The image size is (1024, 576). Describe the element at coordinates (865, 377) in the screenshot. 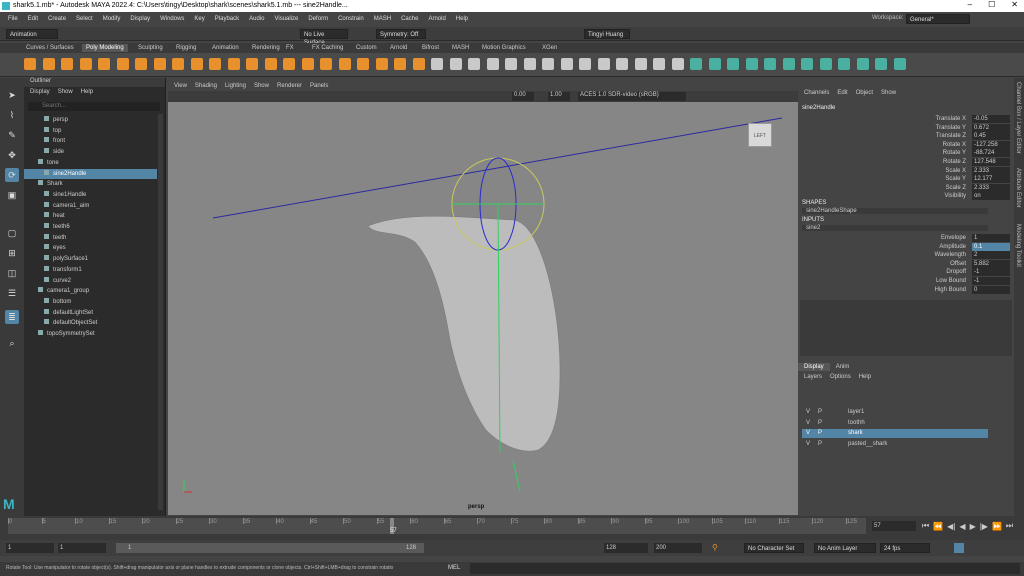

I see `layer-menu-help: Help` at that location.